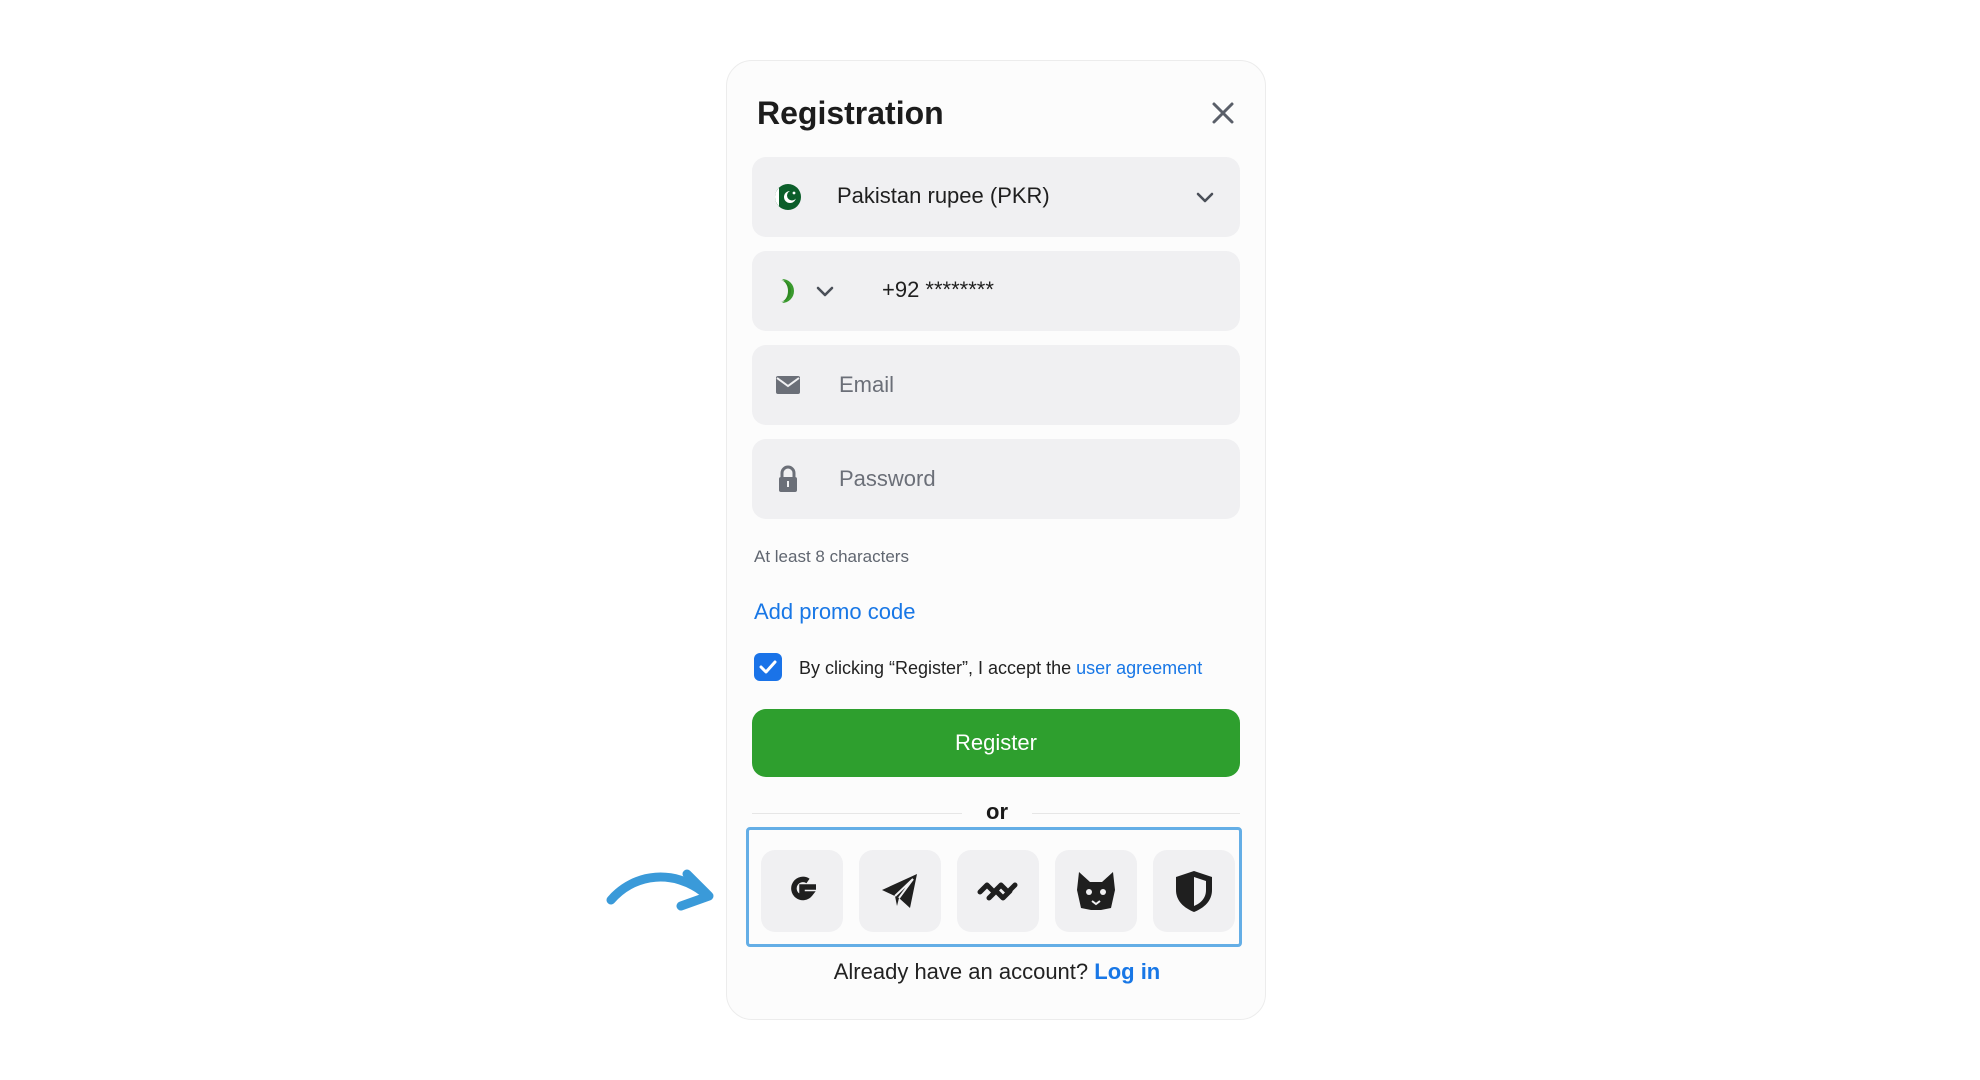  What do you see at coordinates (788, 197) in the screenshot?
I see `pakistan-flag-icon` at bounding box center [788, 197].